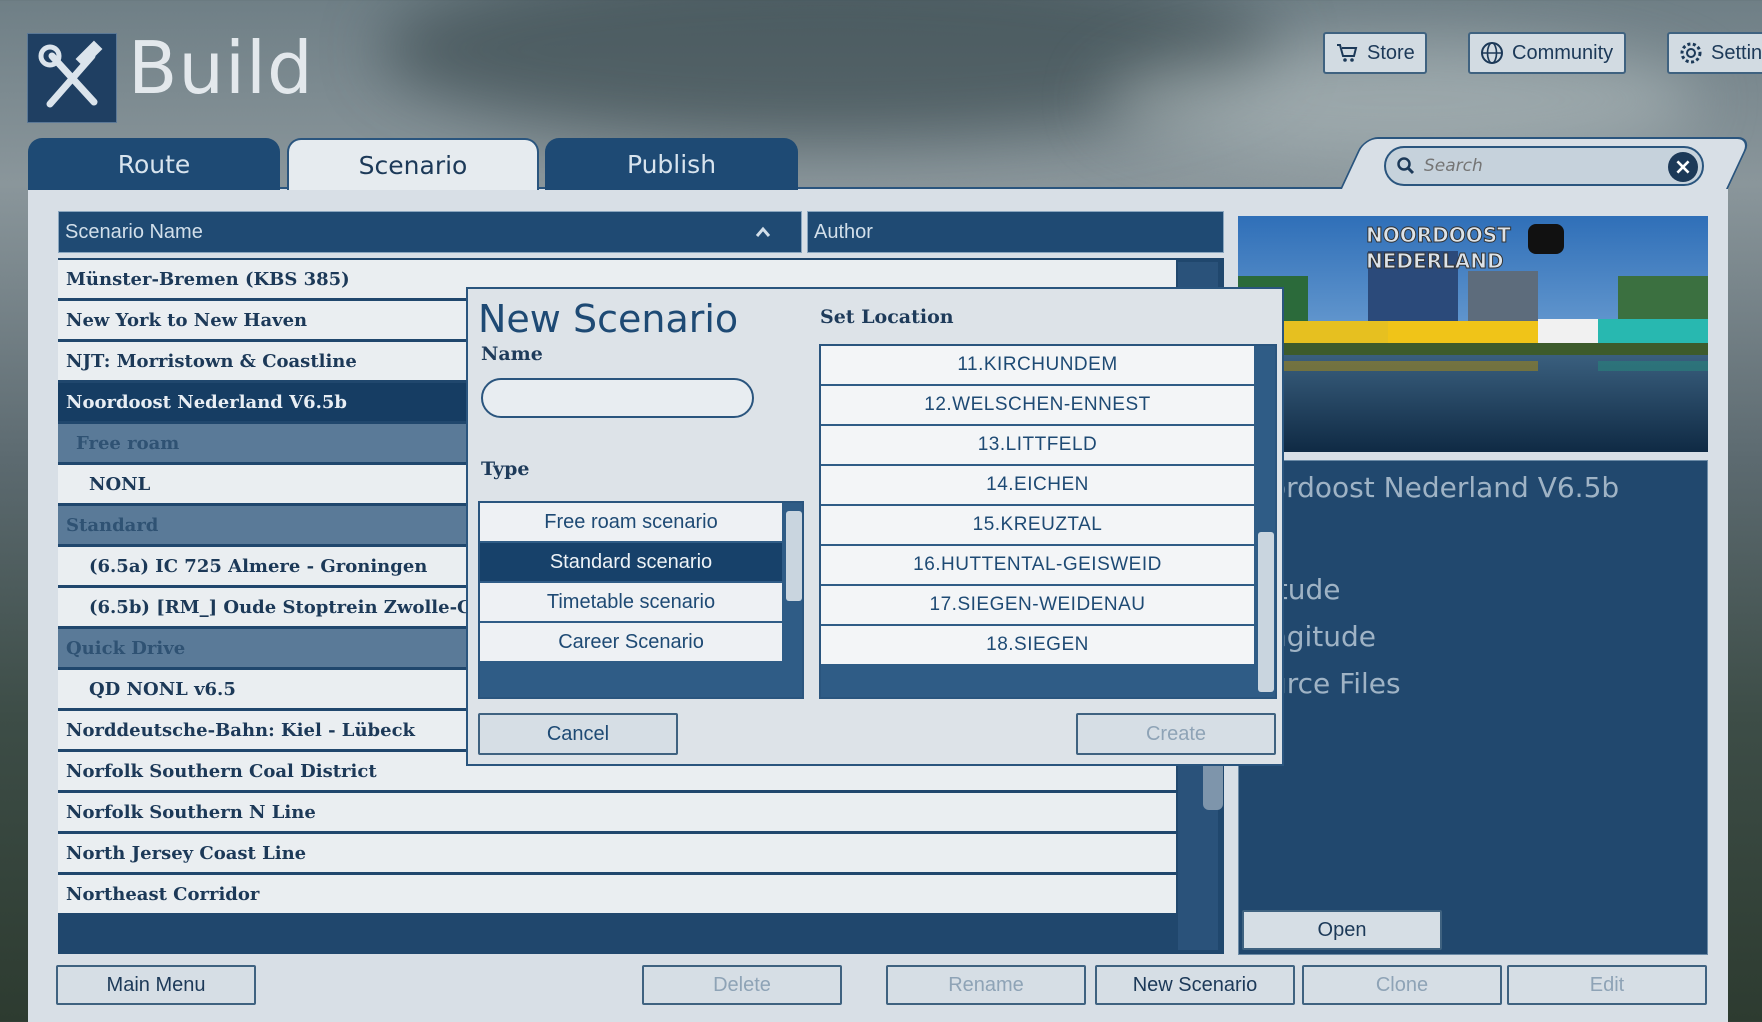  I want to click on build-logo, so click(72, 78).